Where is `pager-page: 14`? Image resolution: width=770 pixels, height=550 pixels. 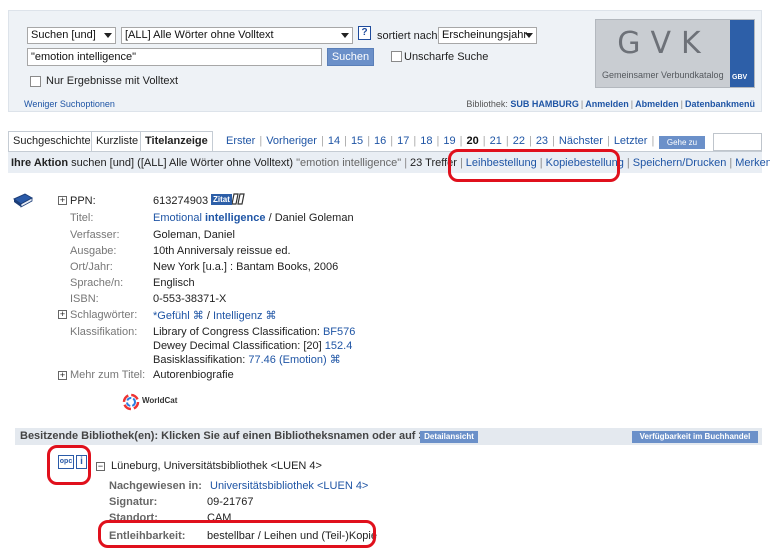 pager-page: 14 is located at coordinates (334, 141).